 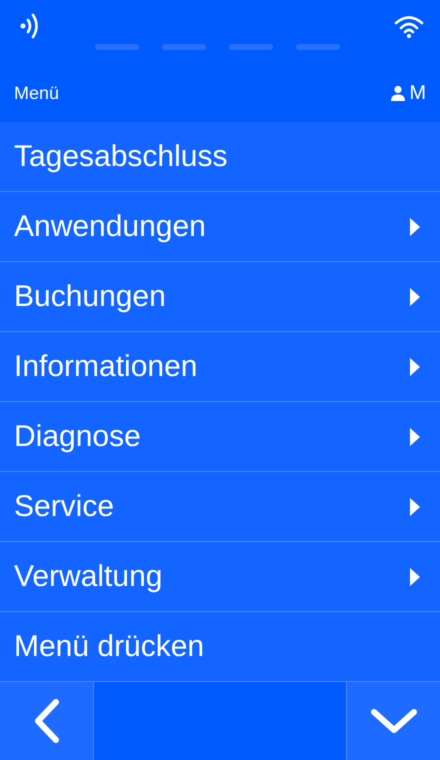 What do you see at coordinates (220, 577) in the screenshot?
I see `menu-item: Verwaltung` at bounding box center [220, 577].